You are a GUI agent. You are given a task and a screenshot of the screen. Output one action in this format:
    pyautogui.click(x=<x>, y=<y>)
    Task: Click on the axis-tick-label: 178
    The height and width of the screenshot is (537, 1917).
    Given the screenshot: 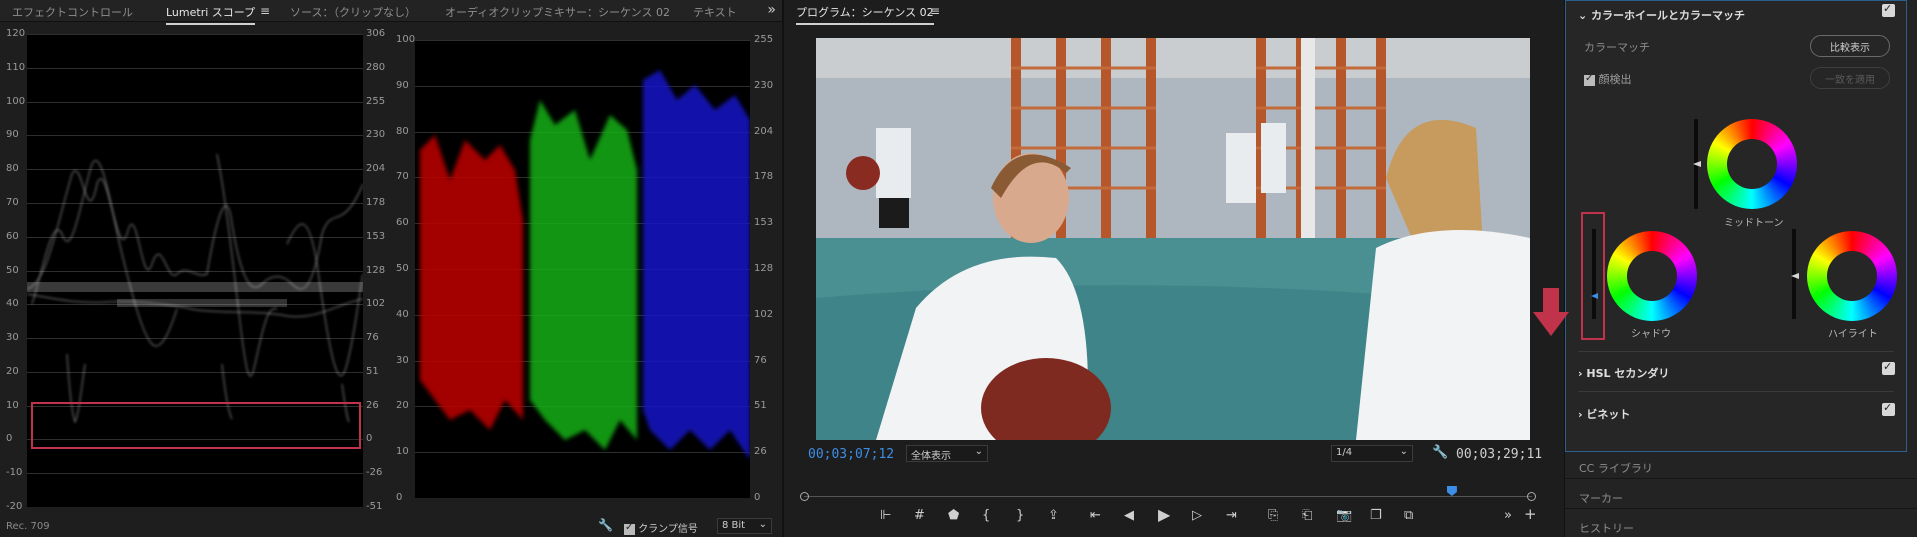 What is the action you would take?
    pyautogui.click(x=376, y=202)
    